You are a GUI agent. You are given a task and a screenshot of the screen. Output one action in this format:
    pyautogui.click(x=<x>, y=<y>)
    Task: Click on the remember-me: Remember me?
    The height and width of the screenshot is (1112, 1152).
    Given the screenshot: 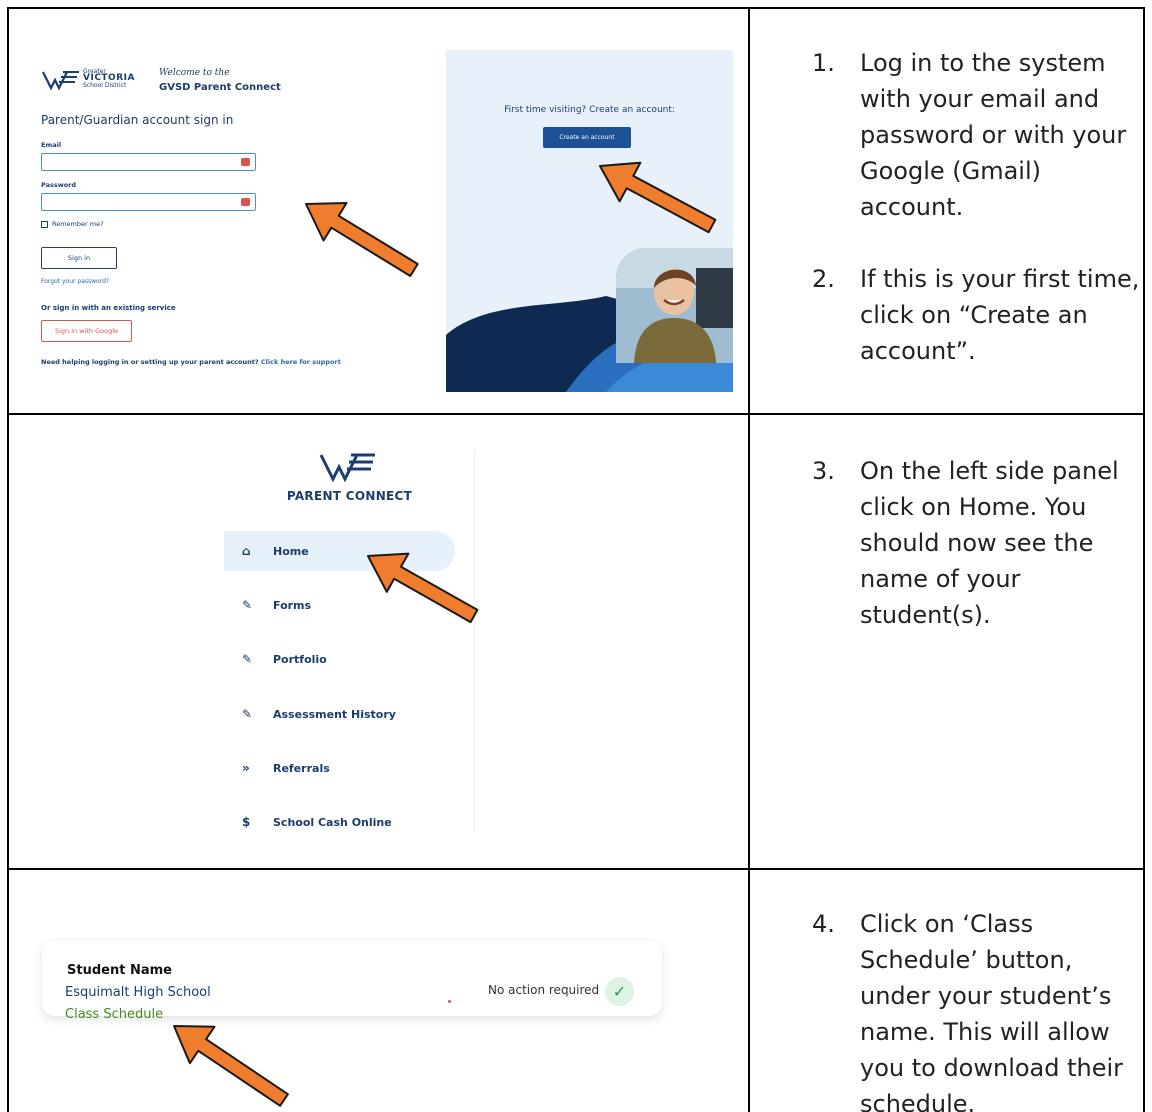 What is the action you would take?
    pyautogui.click(x=72, y=224)
    